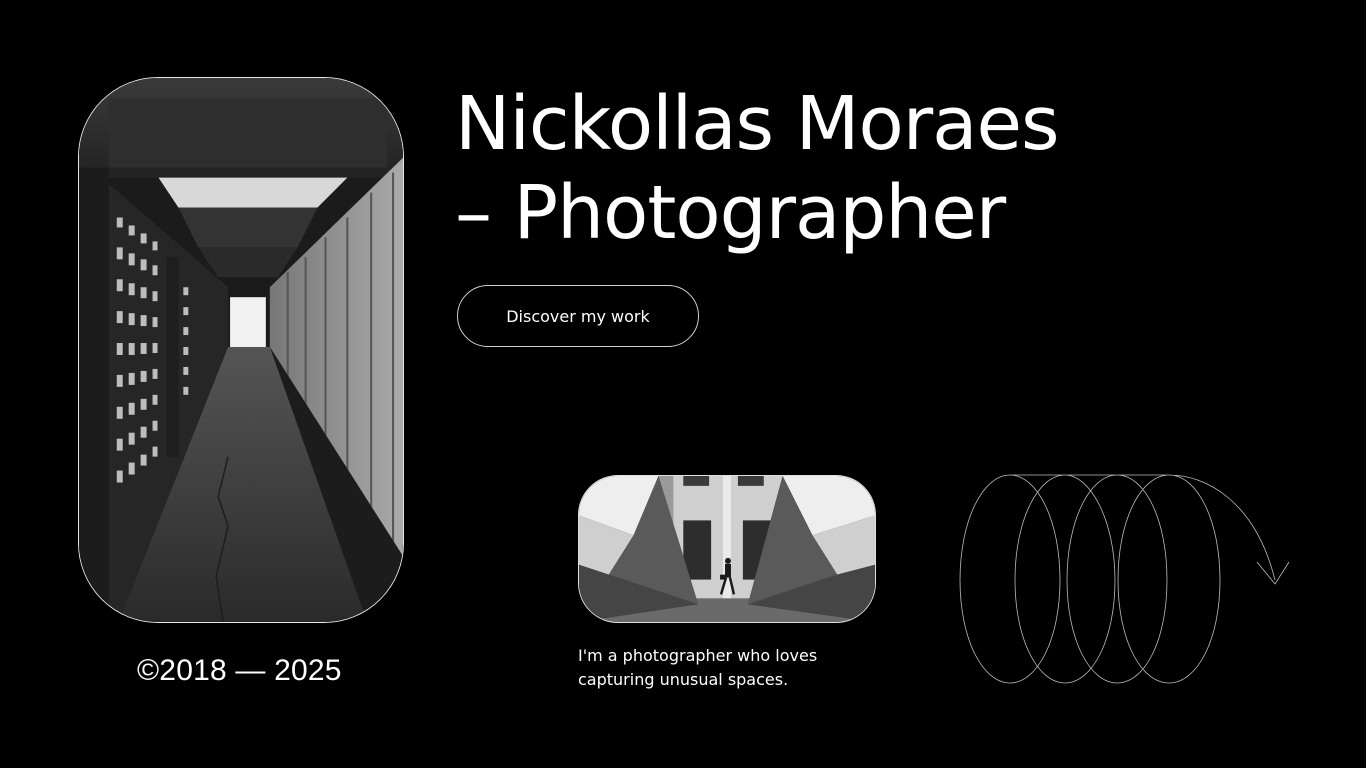 The width and height of the screenshot is (1366, 768). I want to click on architecture-image, so click(727, 549).